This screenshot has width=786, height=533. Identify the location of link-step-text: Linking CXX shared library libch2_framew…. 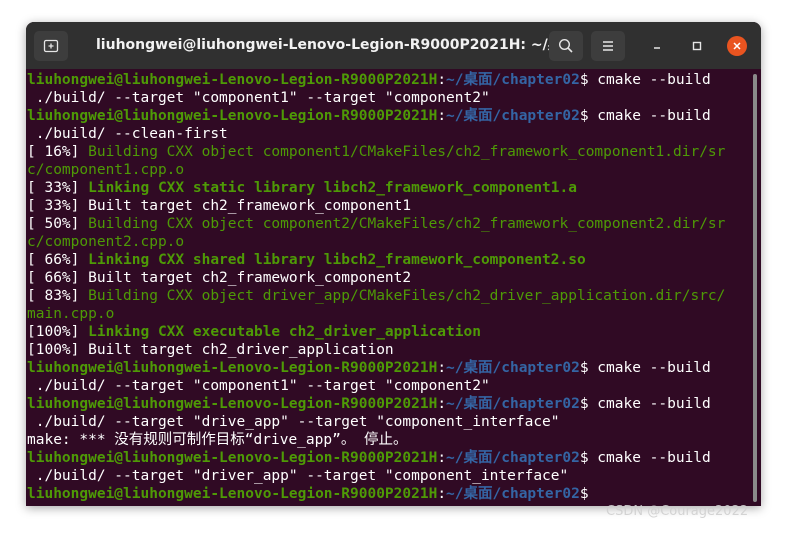
(337, 260).